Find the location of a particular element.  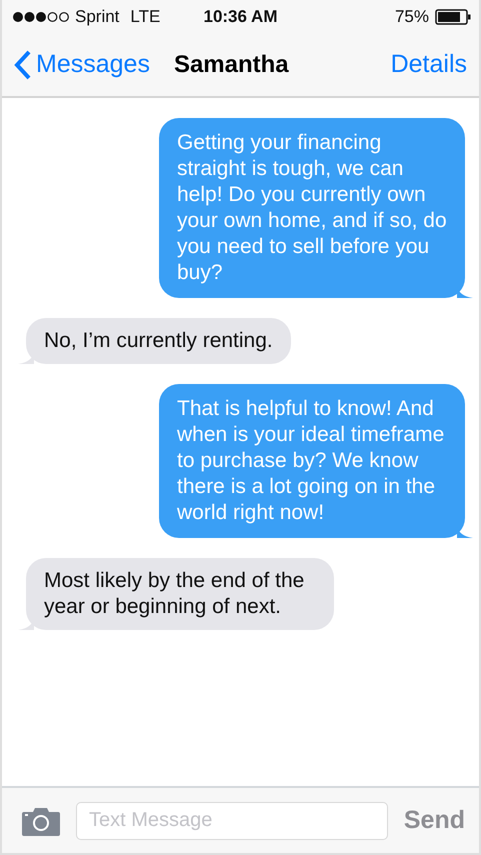

signal-icon is located at coordinates (41, 16).